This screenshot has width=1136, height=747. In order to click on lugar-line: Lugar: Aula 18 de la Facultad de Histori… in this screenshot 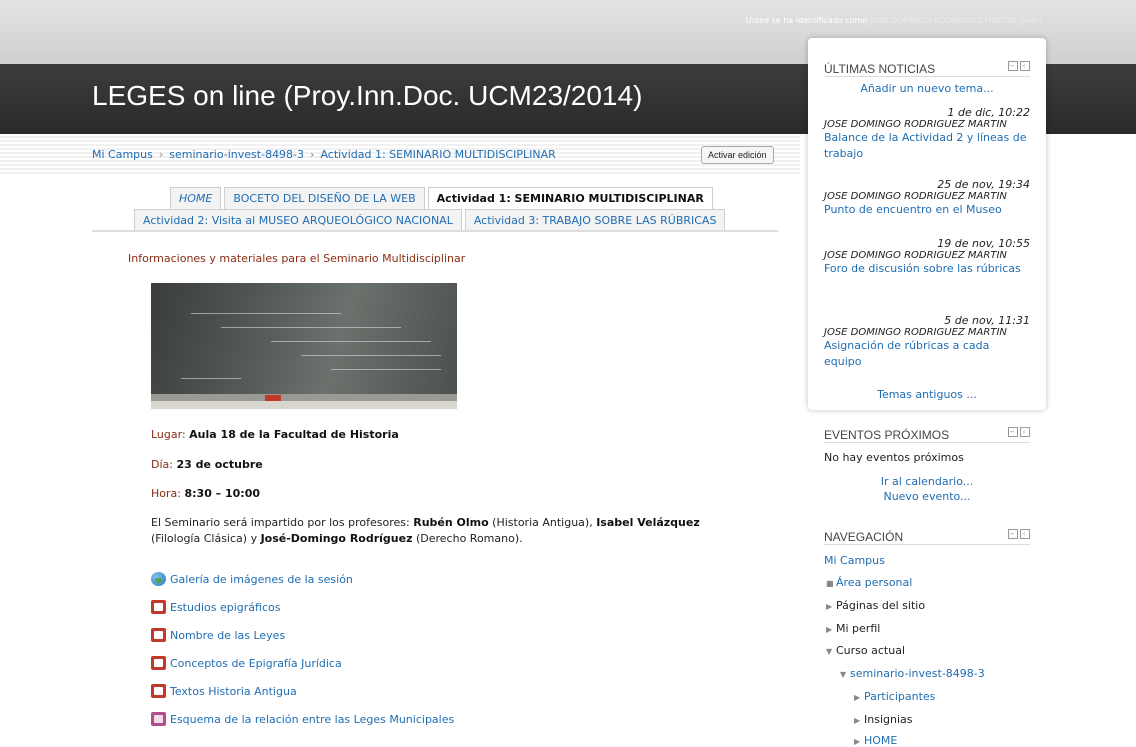, I will do `click(275, 434)`.